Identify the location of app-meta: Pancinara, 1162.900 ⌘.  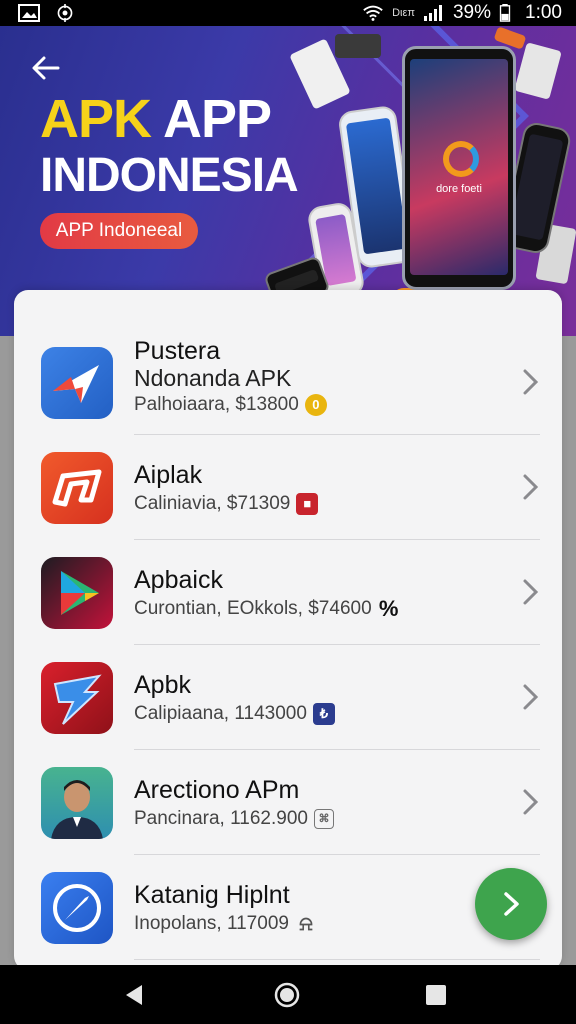
(234, 819).